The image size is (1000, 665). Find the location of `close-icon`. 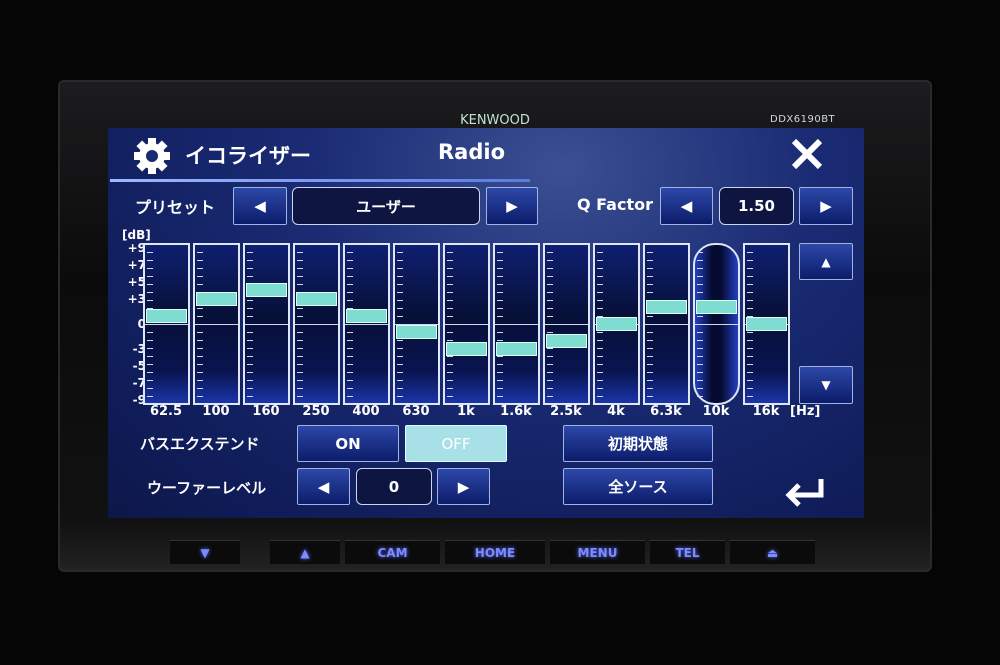

close-icon is located at coordinates (807, 154).